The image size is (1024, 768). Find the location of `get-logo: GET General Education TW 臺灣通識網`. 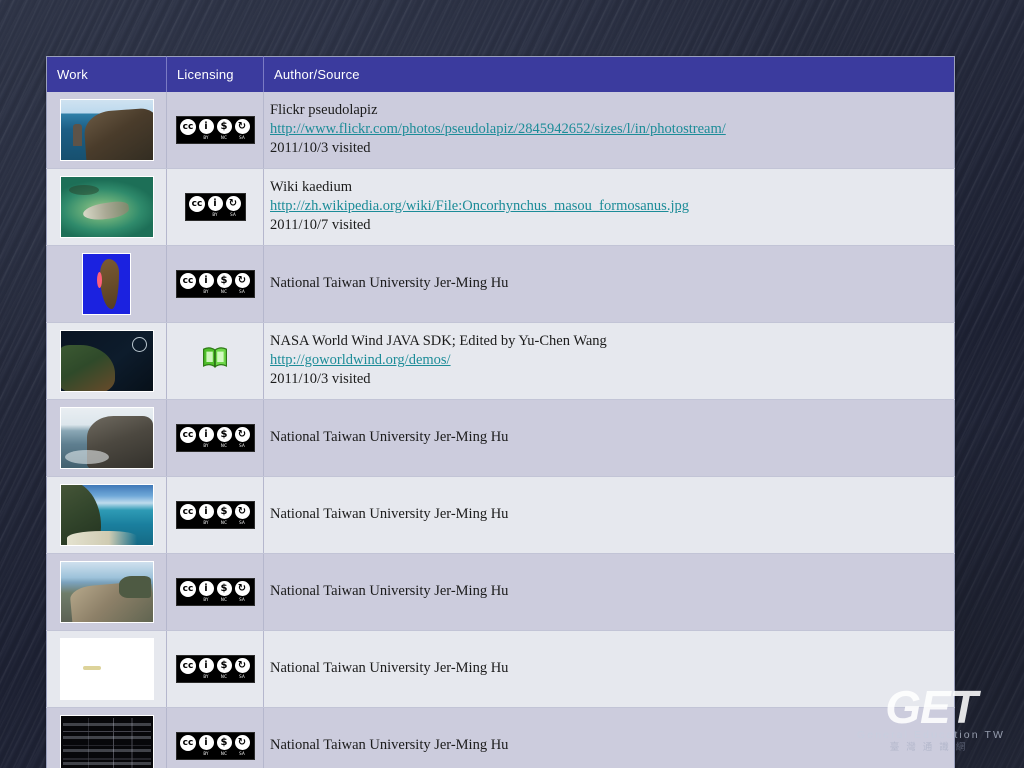

get-logo: GET General Education TW 臺灣通識網 is located at coordinates (931, 719).